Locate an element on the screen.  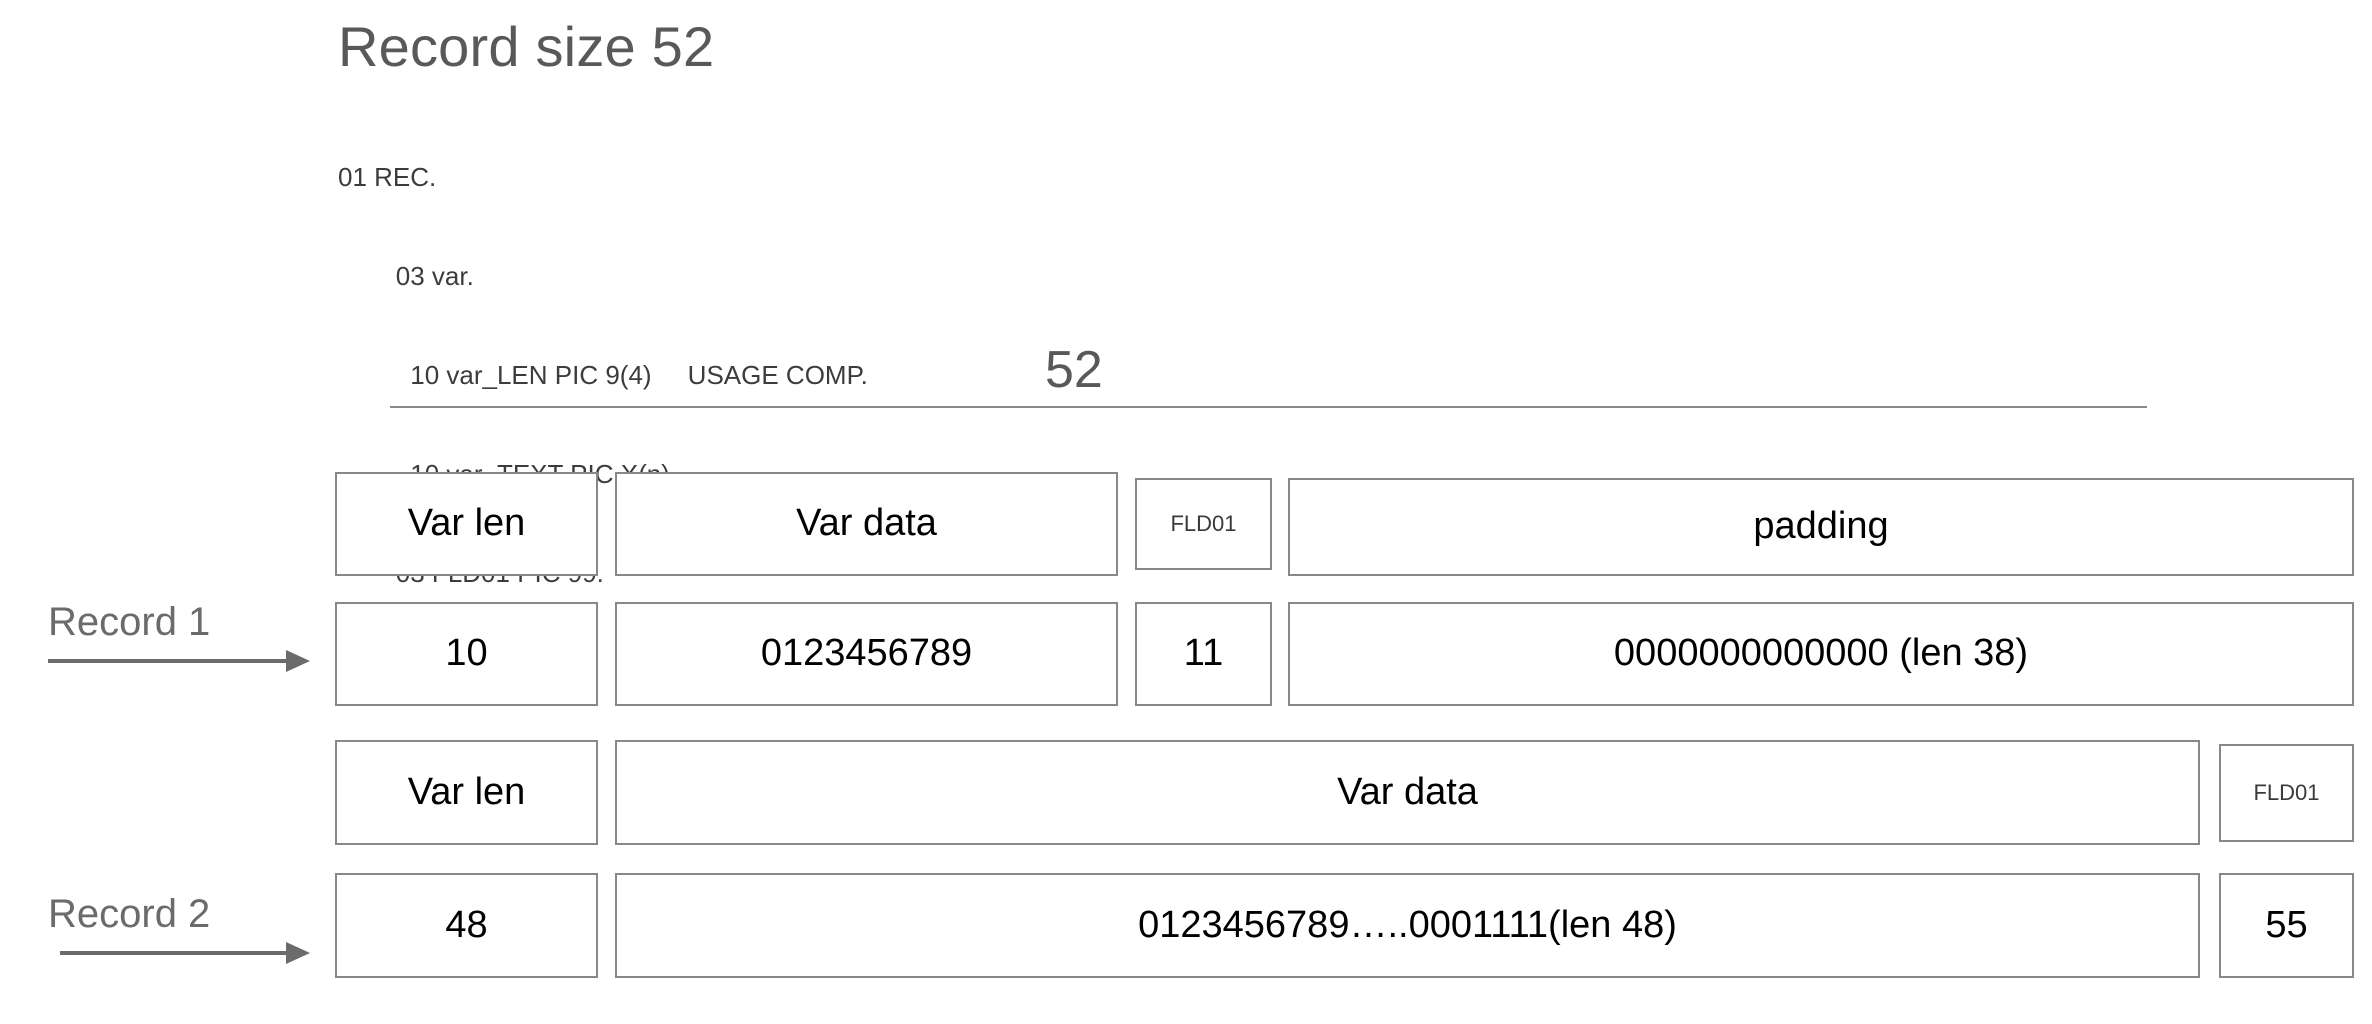
record-2-value-cell-fld01: 55 is located at coordinates (2286, 925).